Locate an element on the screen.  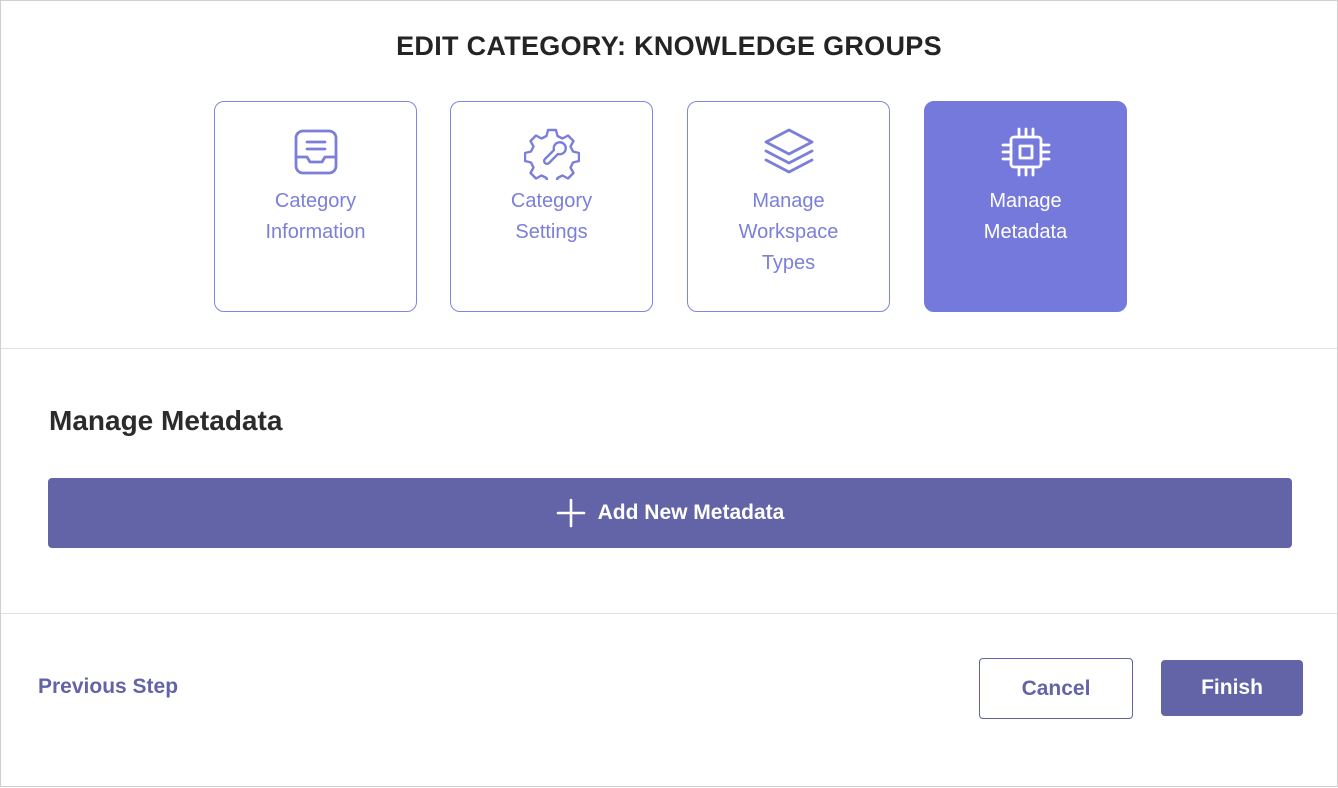
step-label: Manage Metadata is located at coordinates (1025, 216).